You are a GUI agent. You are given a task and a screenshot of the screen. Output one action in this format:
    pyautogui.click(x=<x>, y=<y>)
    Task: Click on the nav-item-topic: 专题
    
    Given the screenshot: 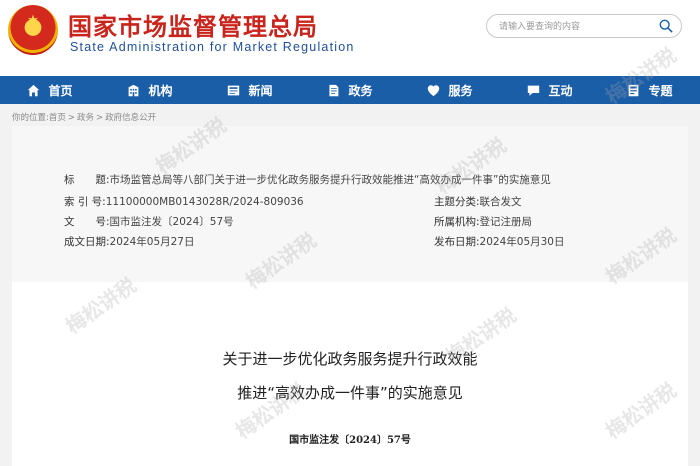 What is the action you would take?
    pyautogui.click(x=650, y=90)
    